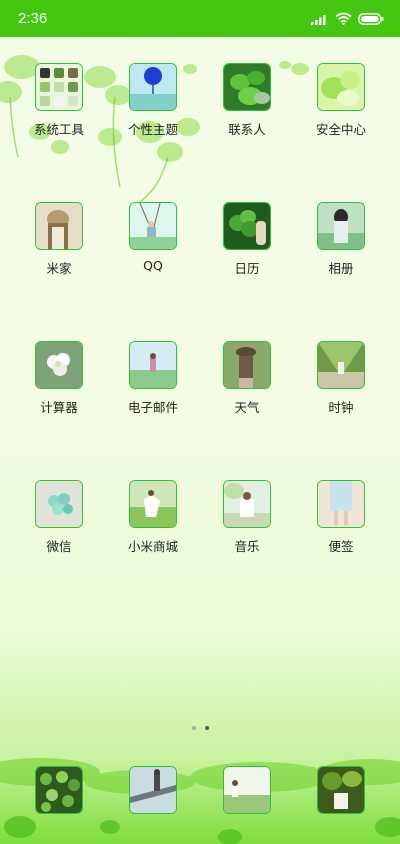 The height and width of the screenshot is (844, 400). I want to click on dock-app-camera, so click(341, 790).